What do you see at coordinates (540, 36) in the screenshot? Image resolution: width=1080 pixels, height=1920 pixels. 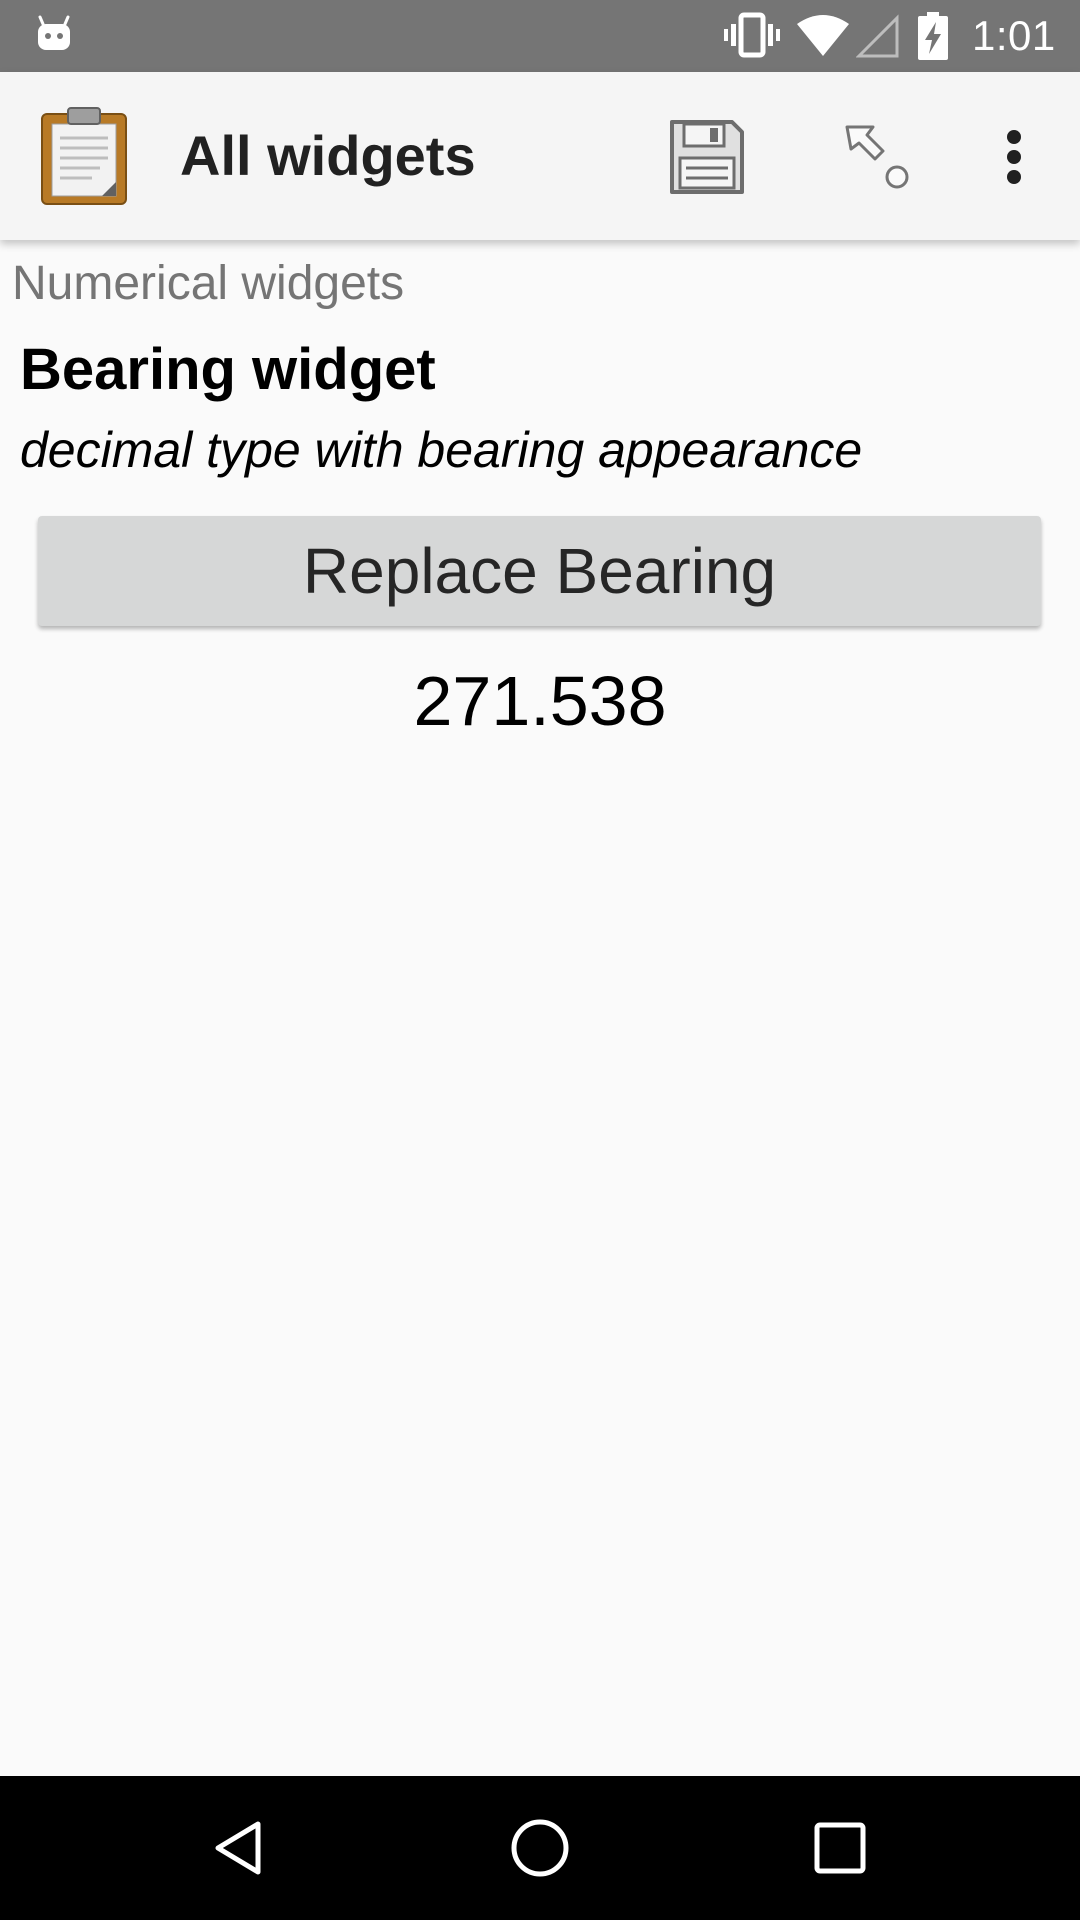 I see `status-bar: 1:01` at bounding box center [540, 36].